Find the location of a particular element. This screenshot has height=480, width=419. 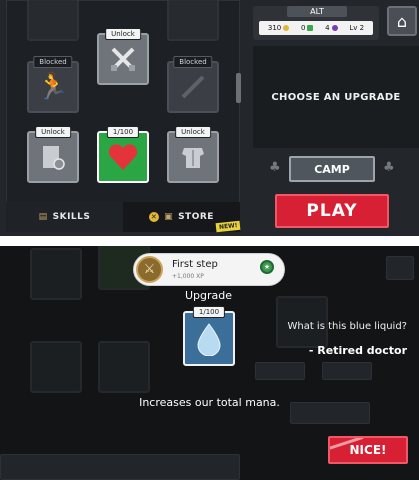

stats-header: ALT 310 0 4 Lv 2 is located at coordinates (316, 23).